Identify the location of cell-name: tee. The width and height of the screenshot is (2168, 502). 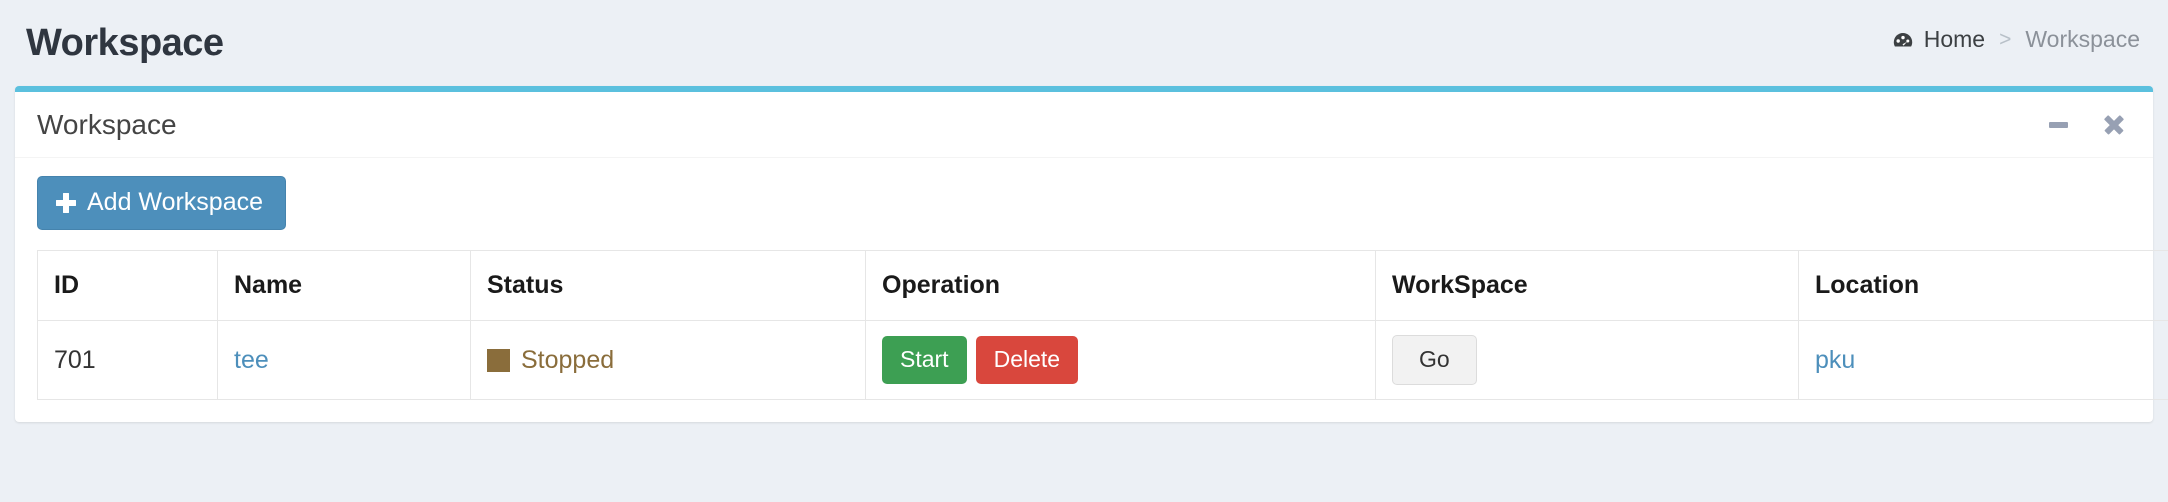
(344, 360).